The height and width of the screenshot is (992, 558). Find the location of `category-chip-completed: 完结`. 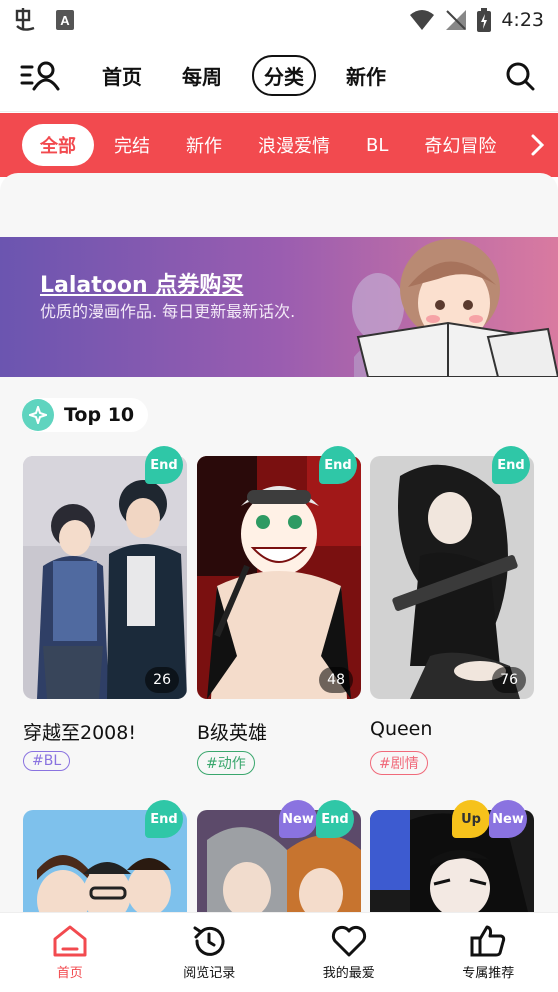

category-chip-completed: 完结 is located at coordinates (132, 145).